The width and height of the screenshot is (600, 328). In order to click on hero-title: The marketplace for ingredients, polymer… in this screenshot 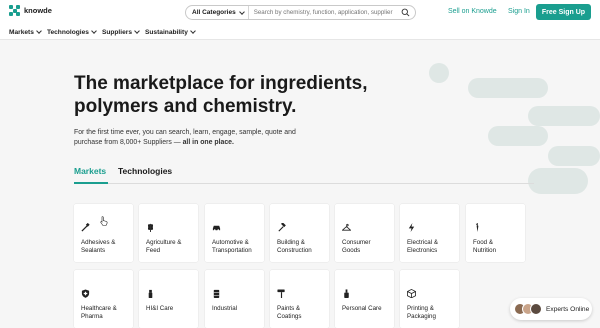, I will do `click(239, 95)`.